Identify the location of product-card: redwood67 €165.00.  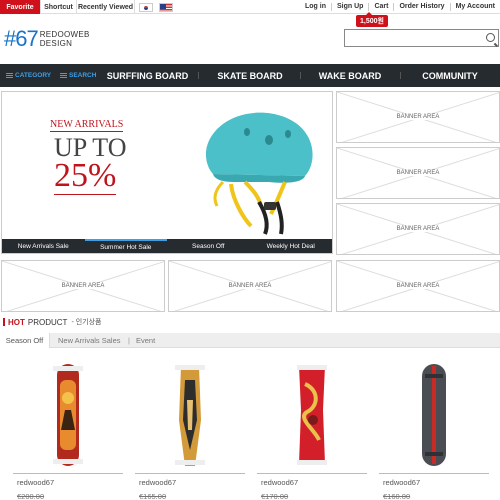
(190, 430).